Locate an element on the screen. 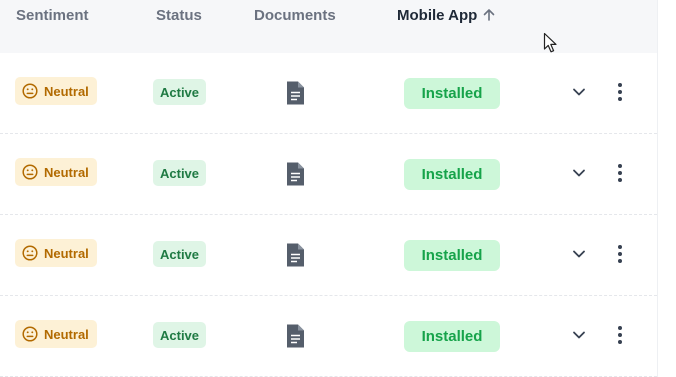  column-header-mobile-app: Mobile App is located at coordinates (446, 15).